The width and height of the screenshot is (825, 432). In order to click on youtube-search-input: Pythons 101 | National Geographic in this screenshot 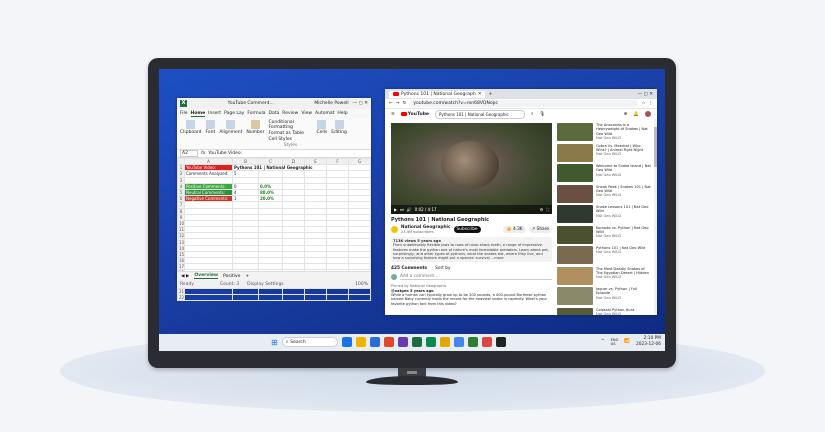, I will do `click(479, 114)`.